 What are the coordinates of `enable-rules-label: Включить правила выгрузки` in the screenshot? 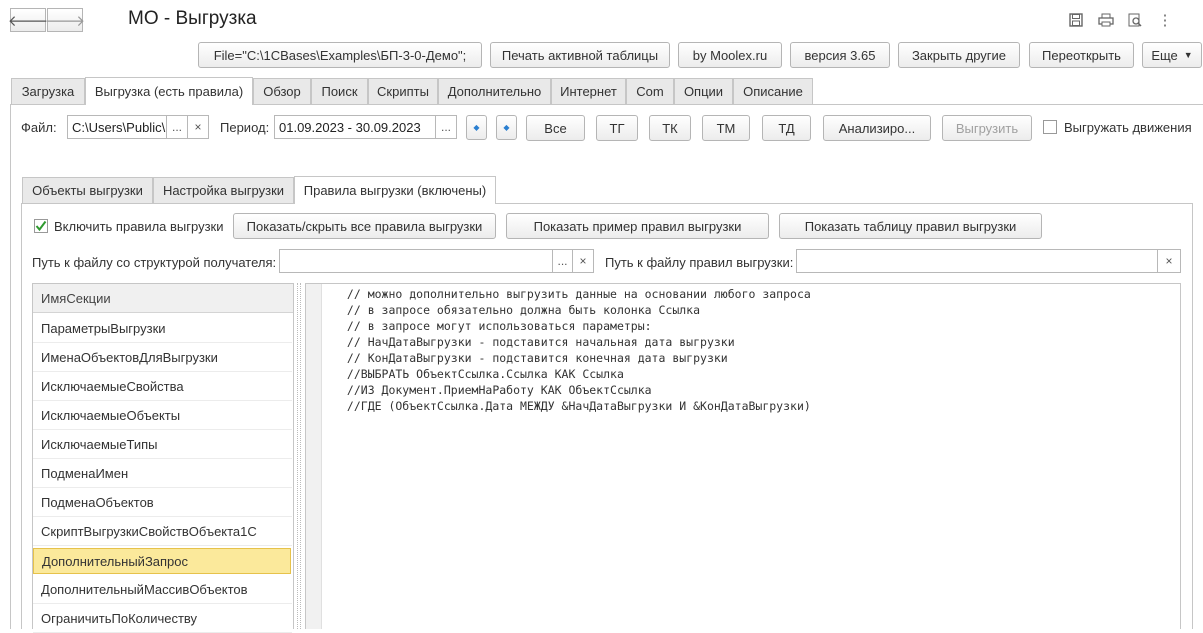 It's located at (139, 226).